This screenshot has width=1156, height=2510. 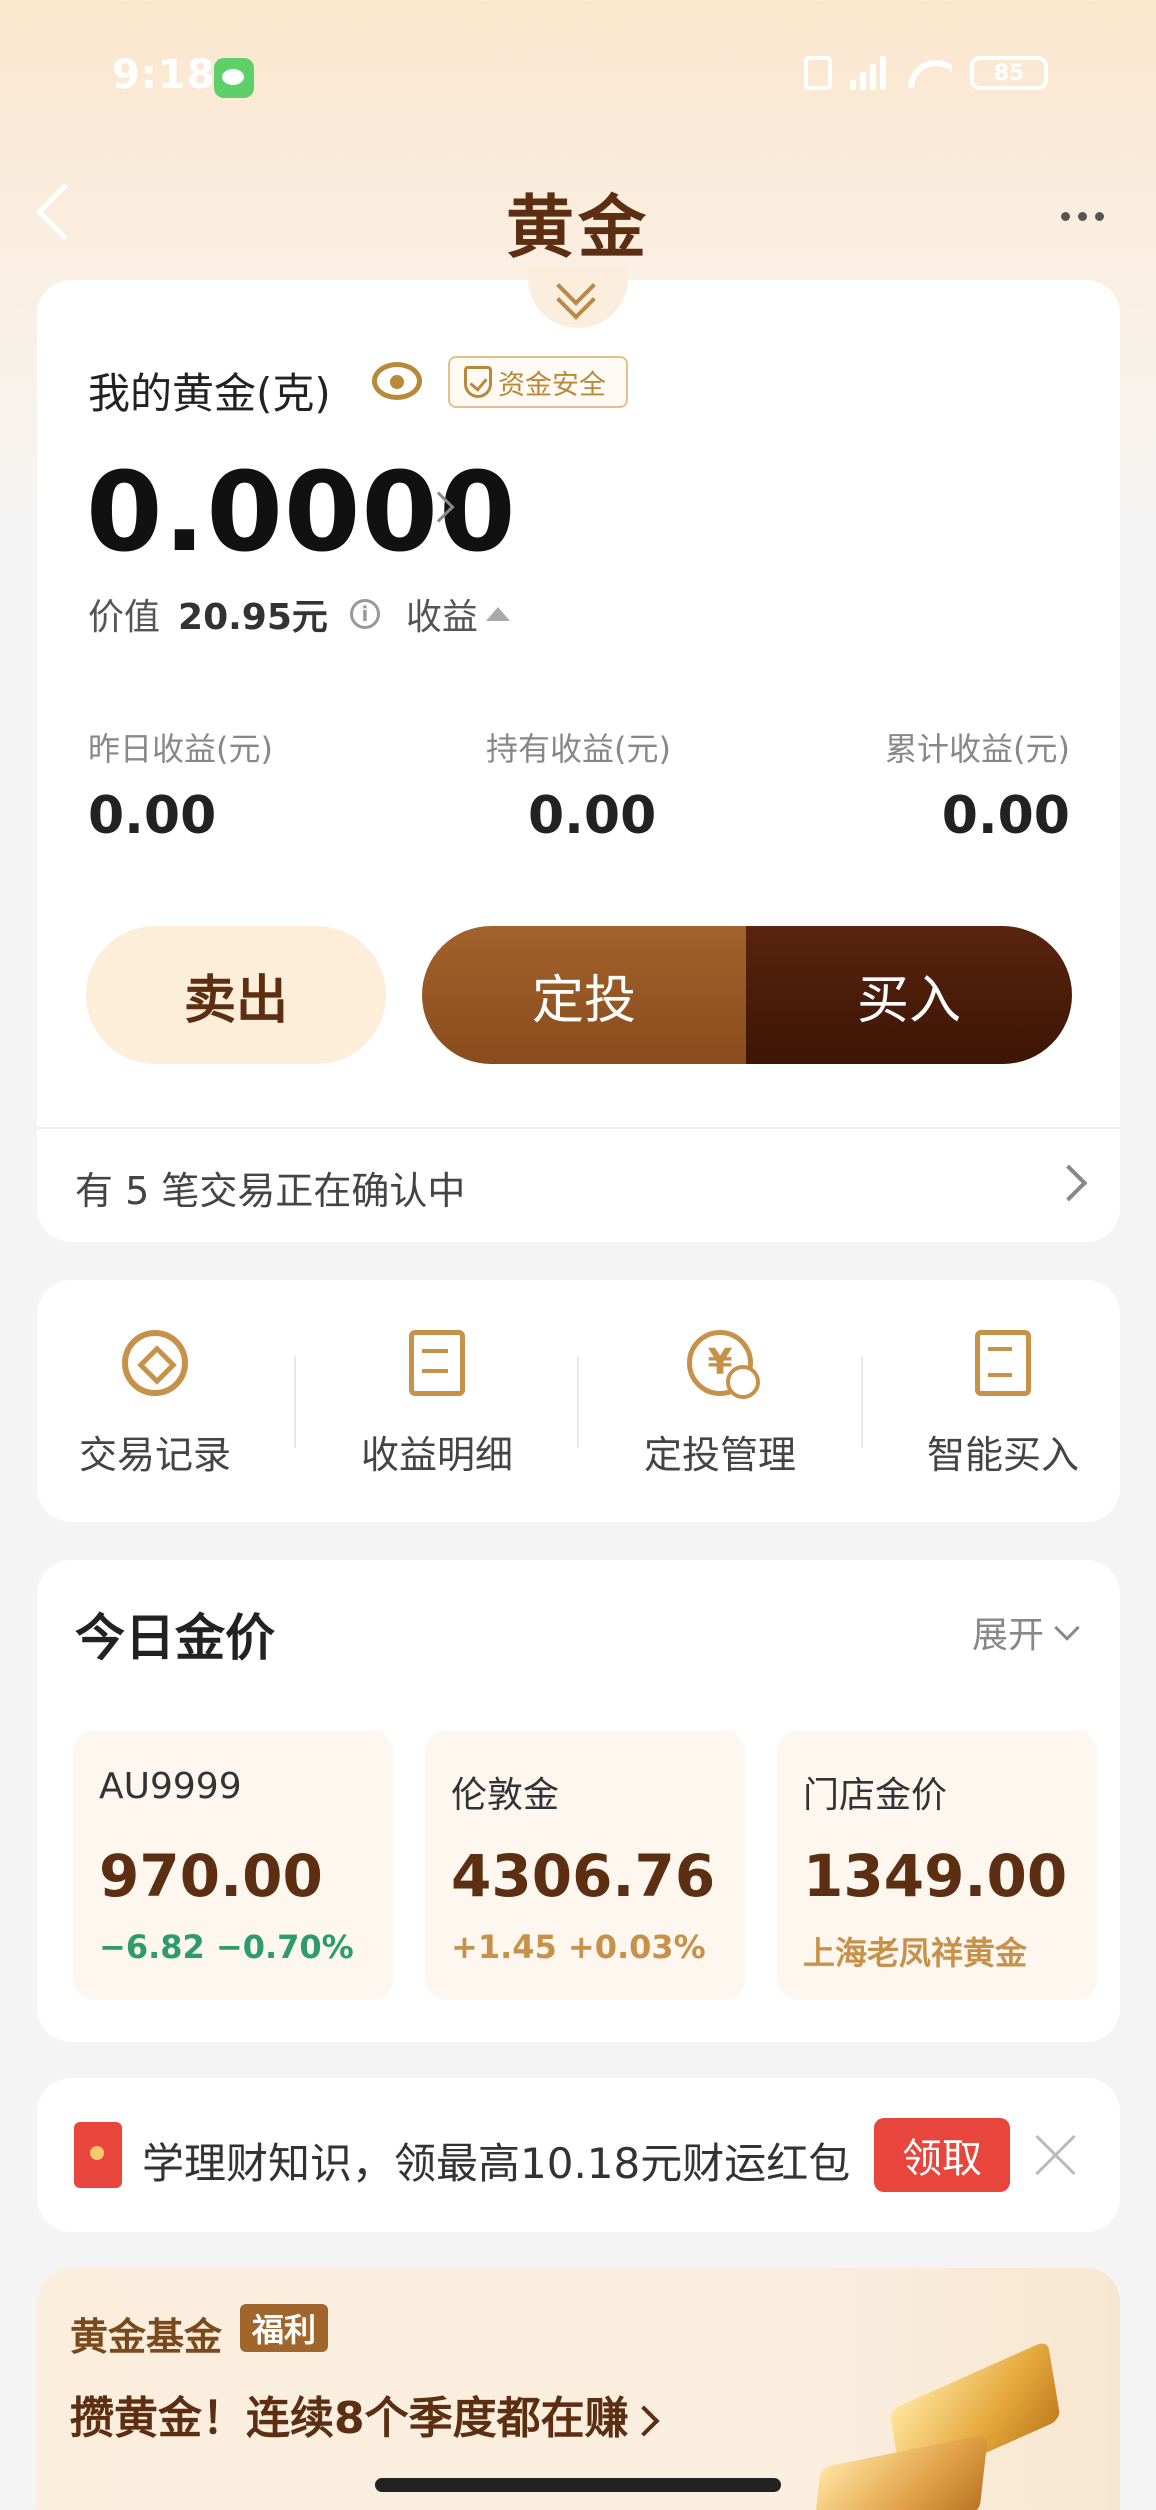 What do you see at coordinates (723, 1364) in the screenshot?
I see `plan-manage-icon: ¥` at bounding box center [723, 1364].